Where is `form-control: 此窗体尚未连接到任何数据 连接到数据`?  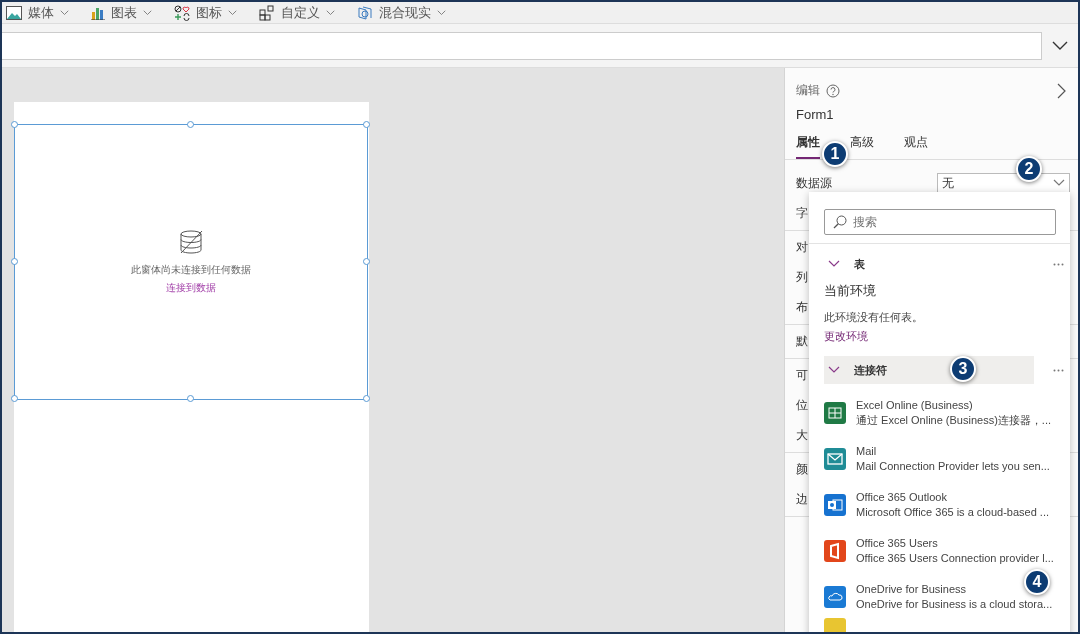 form-control: 此窗体尚未连接到任何数据 连接到数据 is located at coordinates (191, 262).